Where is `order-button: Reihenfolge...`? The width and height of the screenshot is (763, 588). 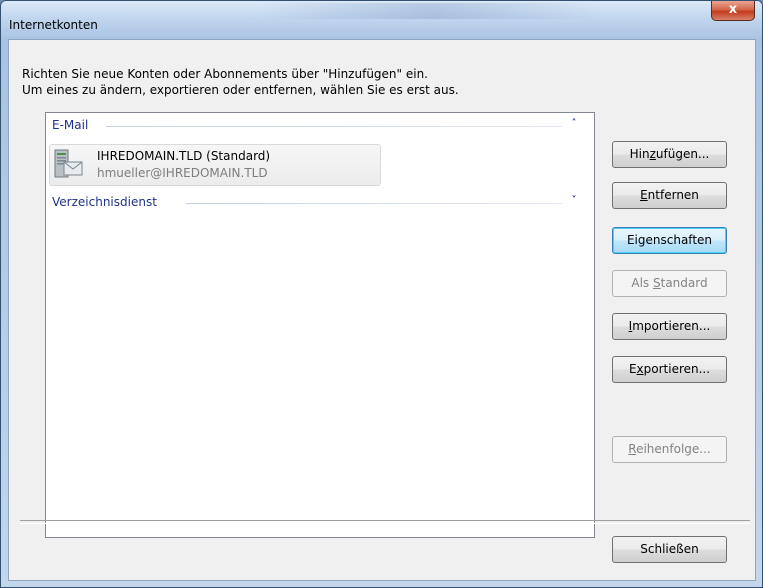 order-button: Reihenfolge... is located at coordinates (669, 449).